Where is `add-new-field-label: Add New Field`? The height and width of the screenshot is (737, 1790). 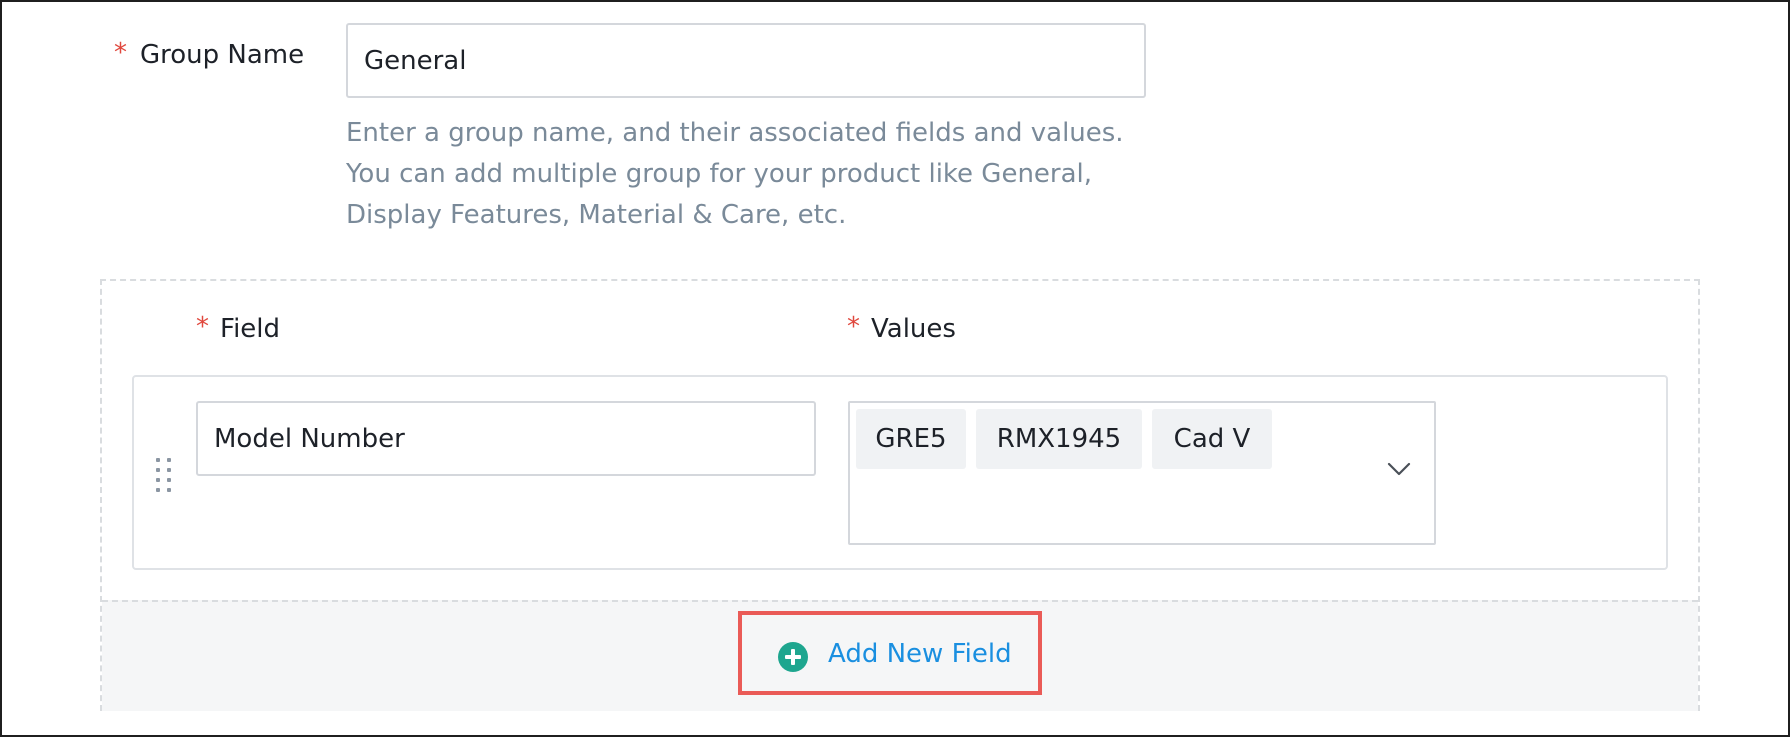
add-new-field-label: Add New Field is located at coordinates (920, 654).